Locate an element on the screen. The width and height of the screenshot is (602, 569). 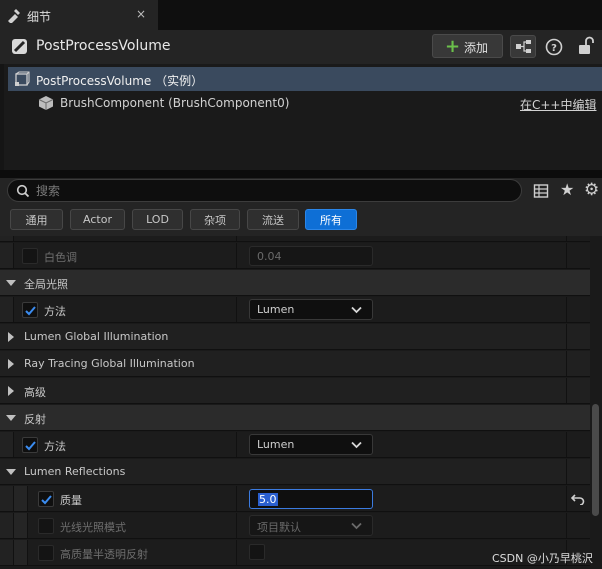
gi-method-value: Lumen is located at coordinates (276, 309).